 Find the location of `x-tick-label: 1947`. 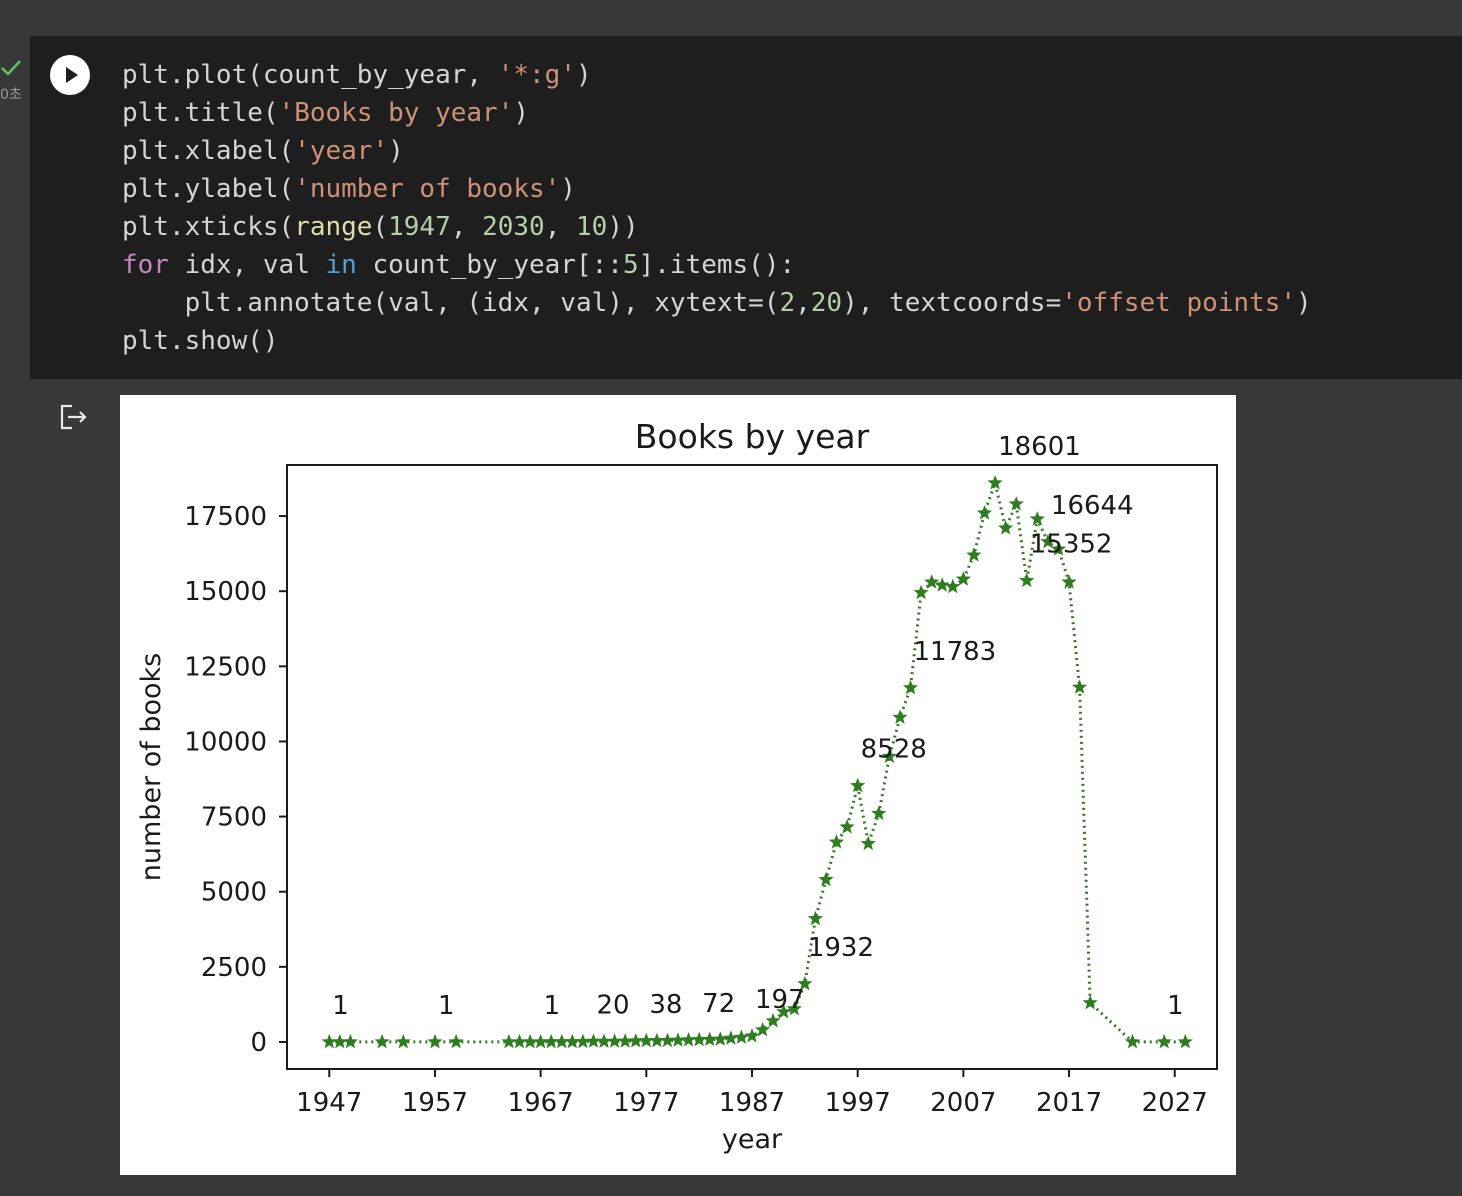

x-tick-label: 1947 is located at coordinates (329, 1103).